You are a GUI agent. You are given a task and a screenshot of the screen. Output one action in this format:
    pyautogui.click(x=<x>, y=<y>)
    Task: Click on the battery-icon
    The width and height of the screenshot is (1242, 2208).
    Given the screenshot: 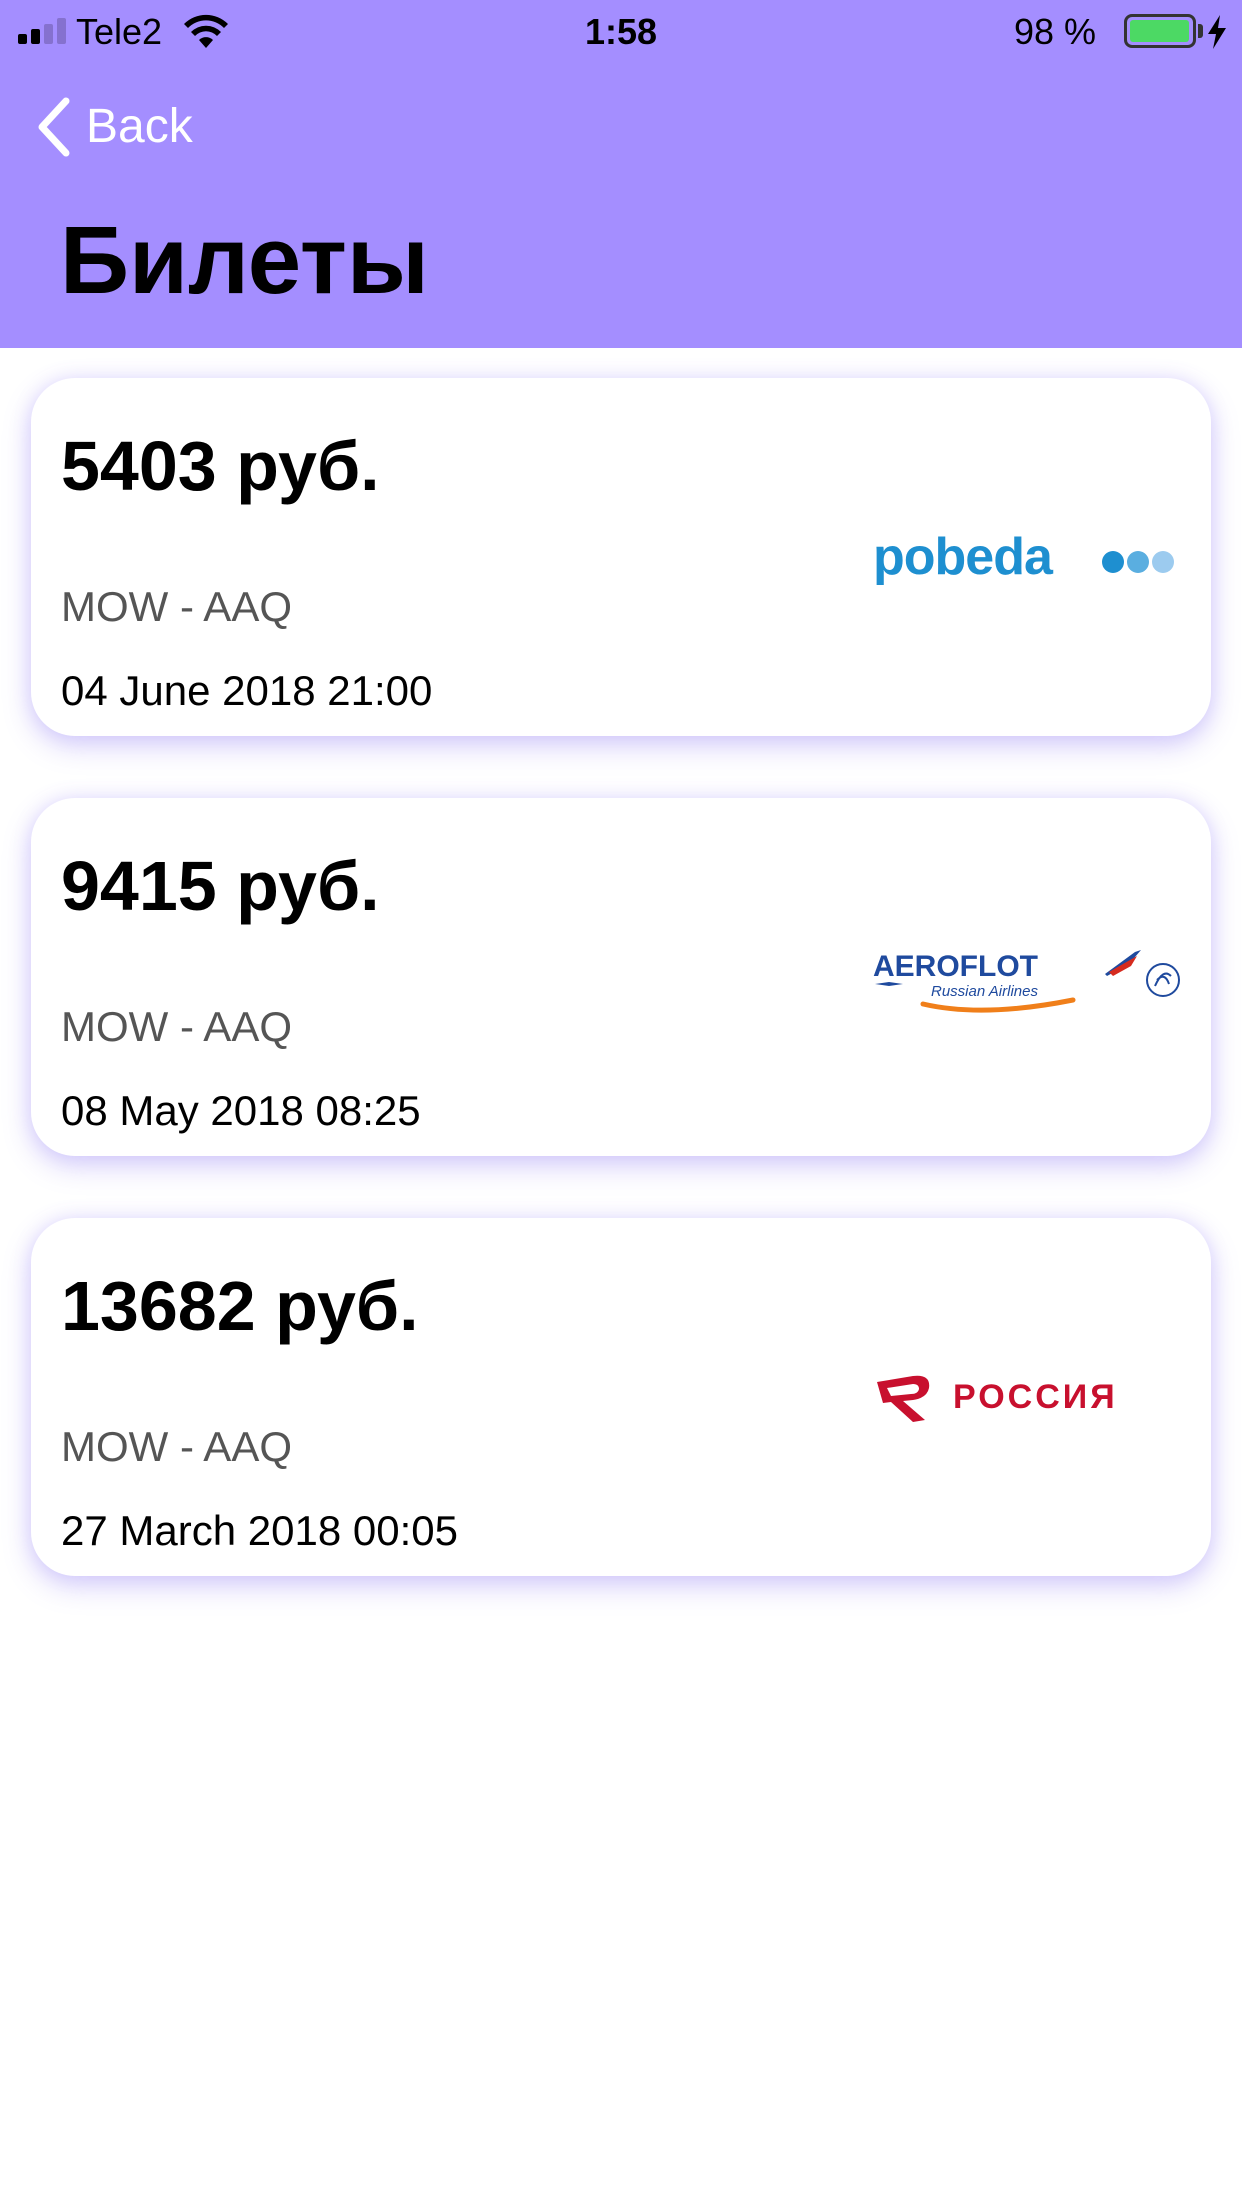 What is the action you would take?
    pyautogui.click(x=1160, y=31)
    